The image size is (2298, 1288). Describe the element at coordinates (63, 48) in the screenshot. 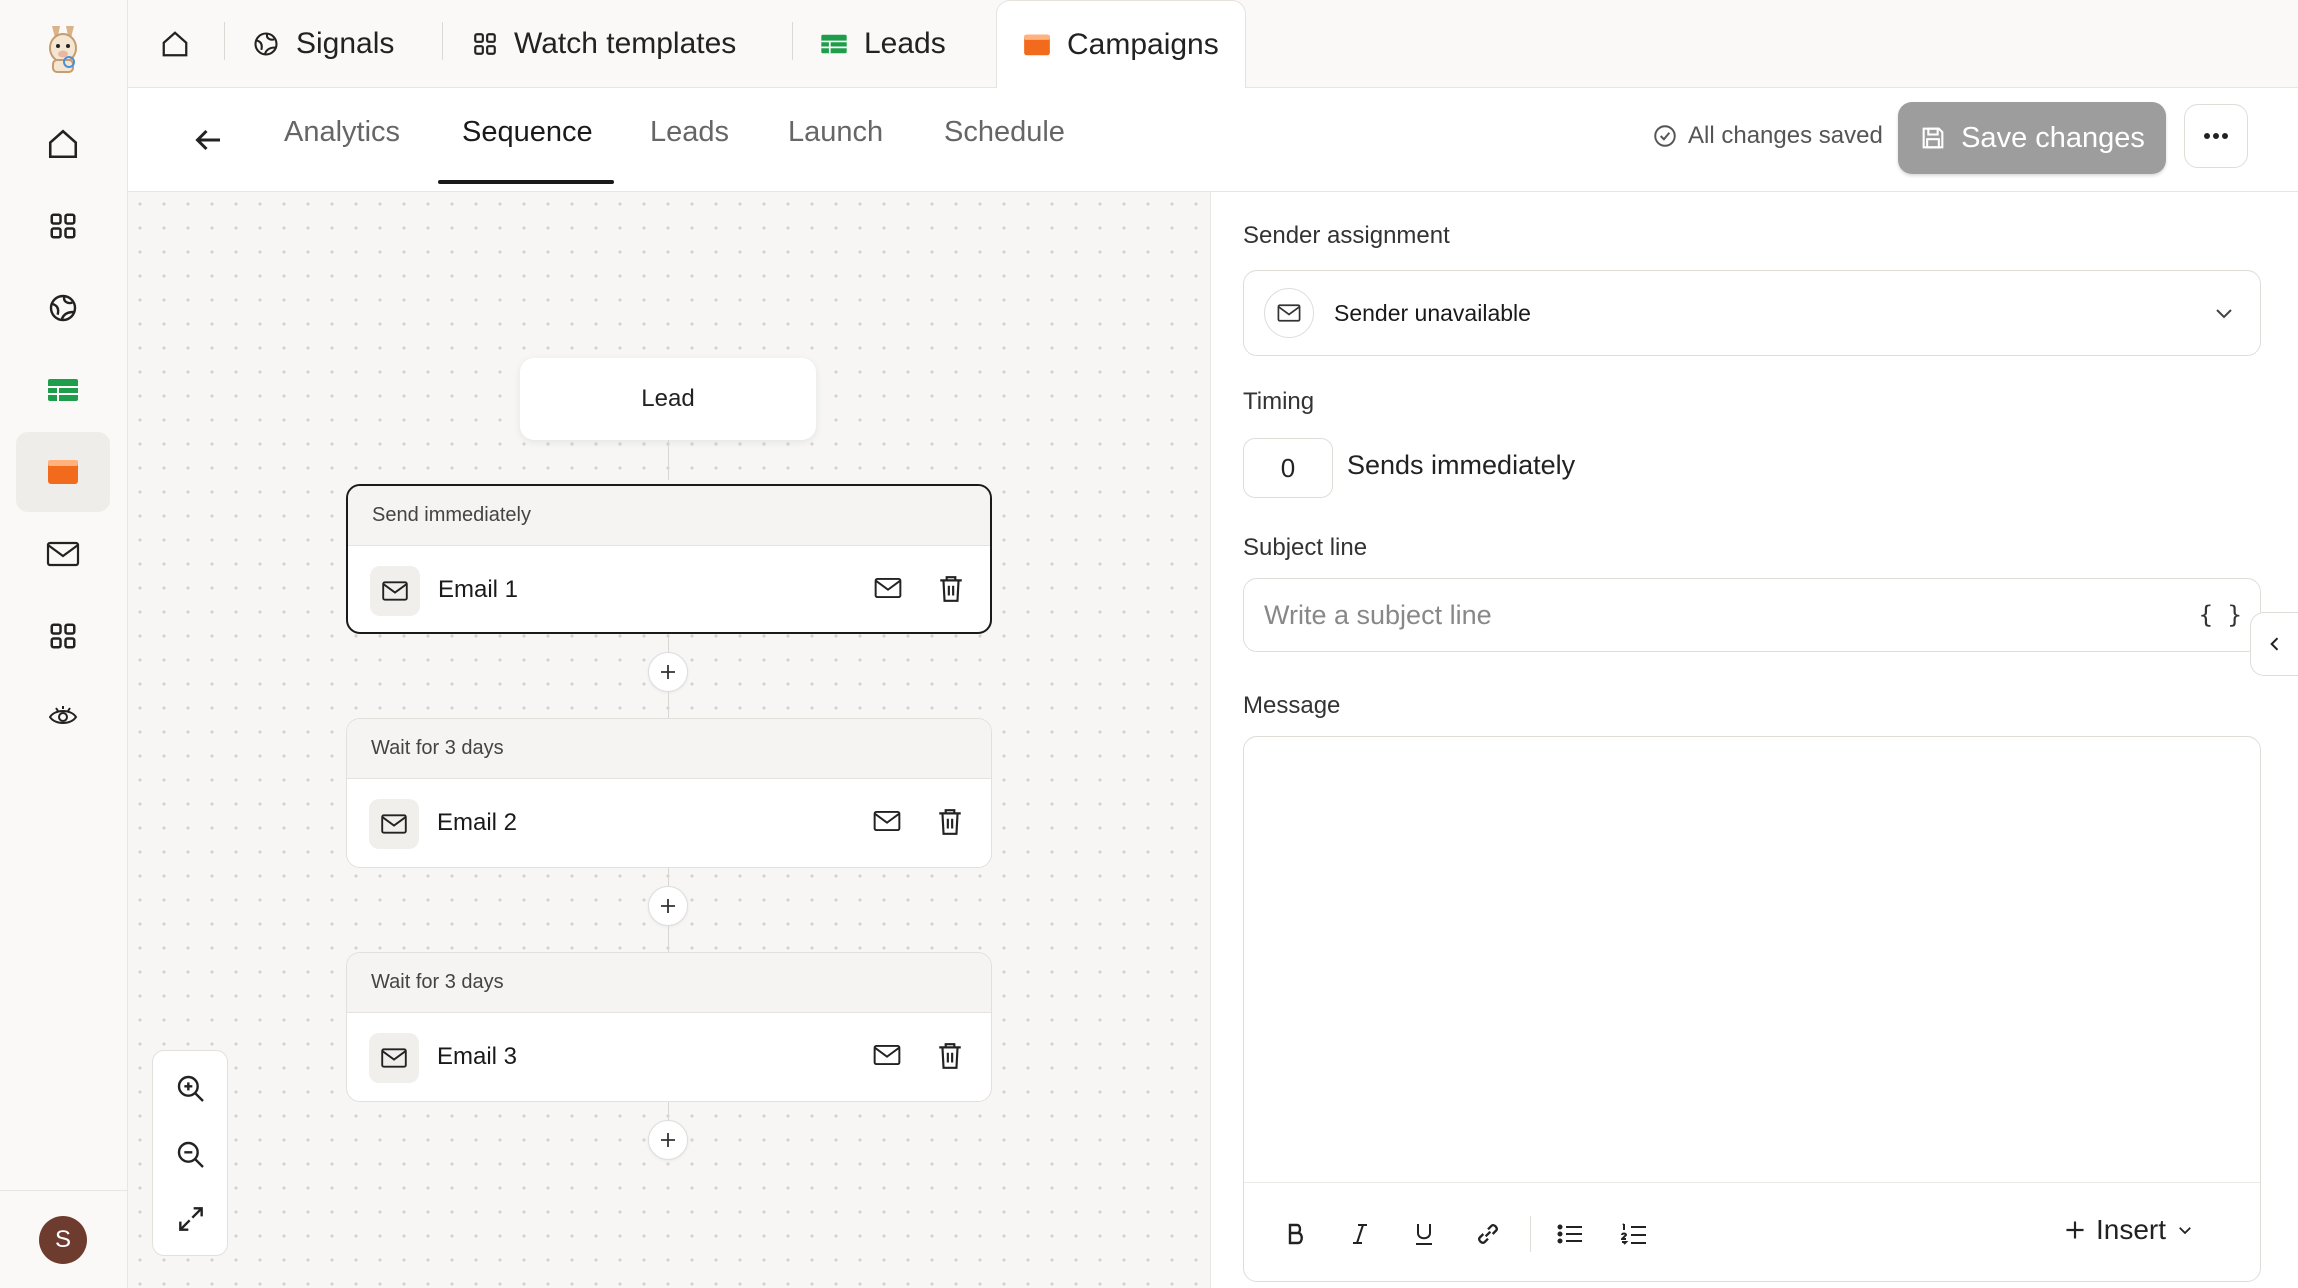

I see `llama-logo-icon` at that location.